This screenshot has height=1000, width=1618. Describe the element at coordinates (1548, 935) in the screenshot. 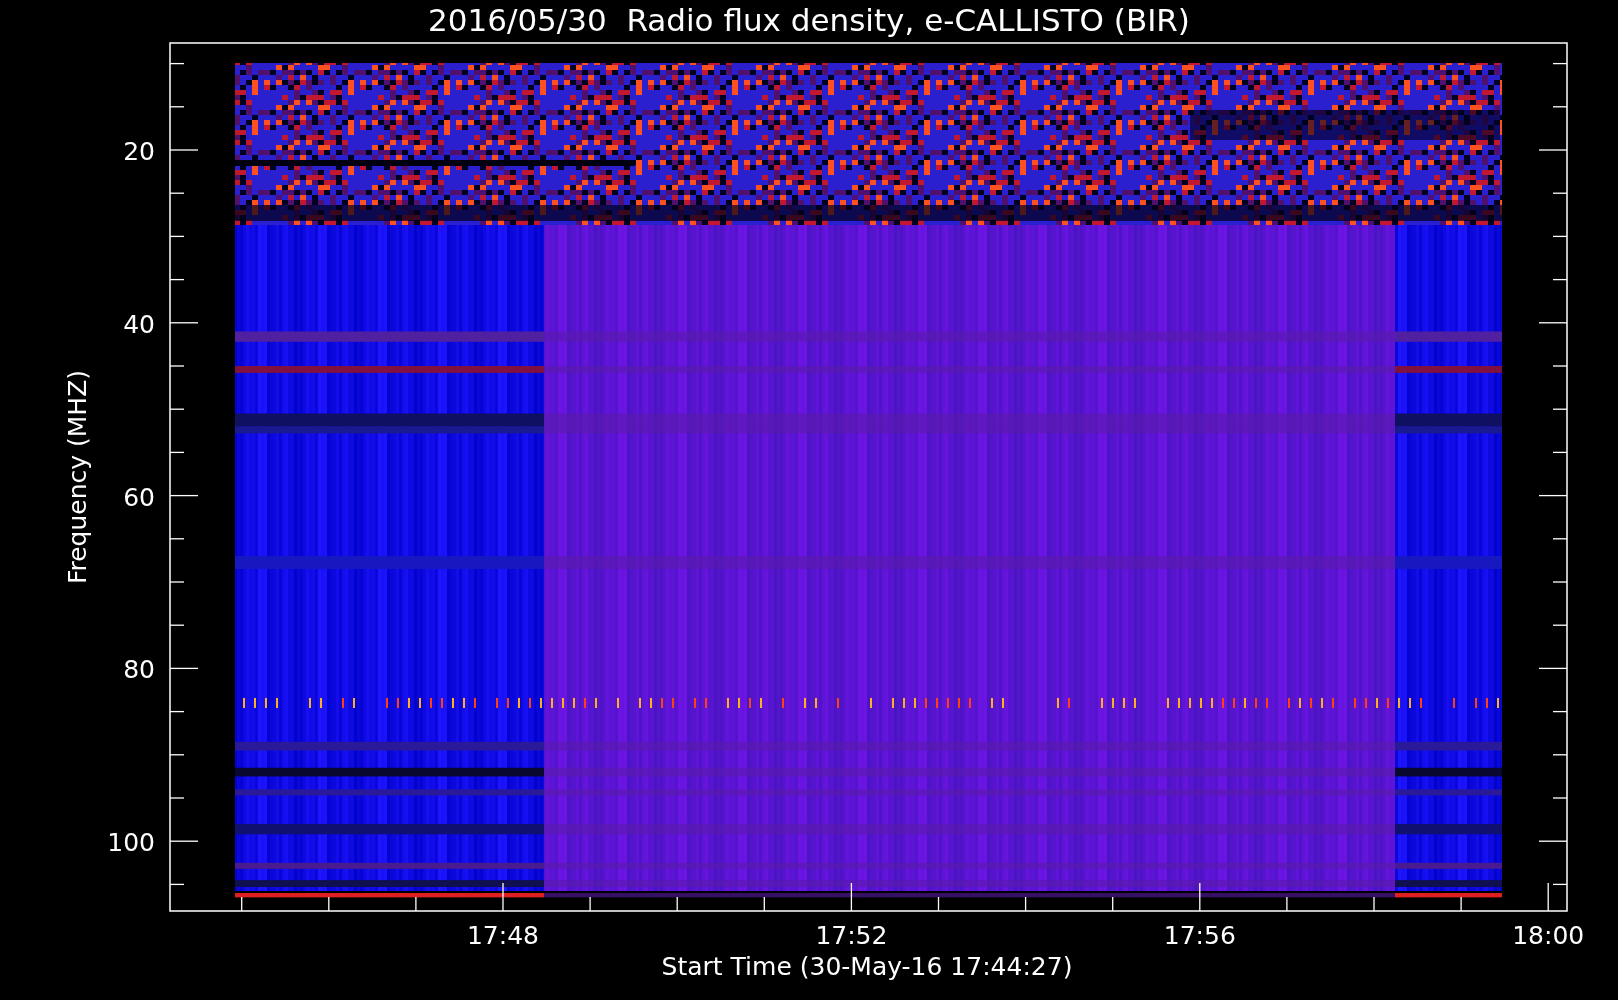

I see `tick-label: 18:00` at that location.